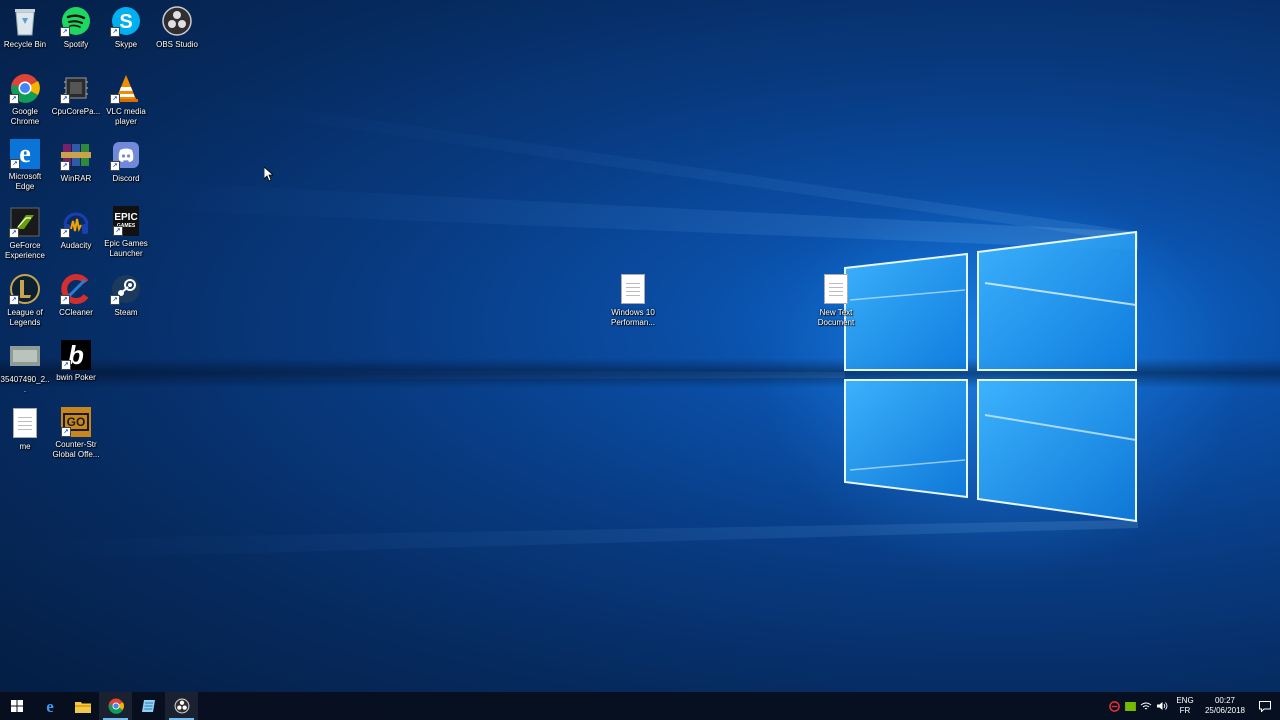 The height and width of the screenshot is (720, 1280). I want to click on geforce-icon: ↗, so click(25, 222).